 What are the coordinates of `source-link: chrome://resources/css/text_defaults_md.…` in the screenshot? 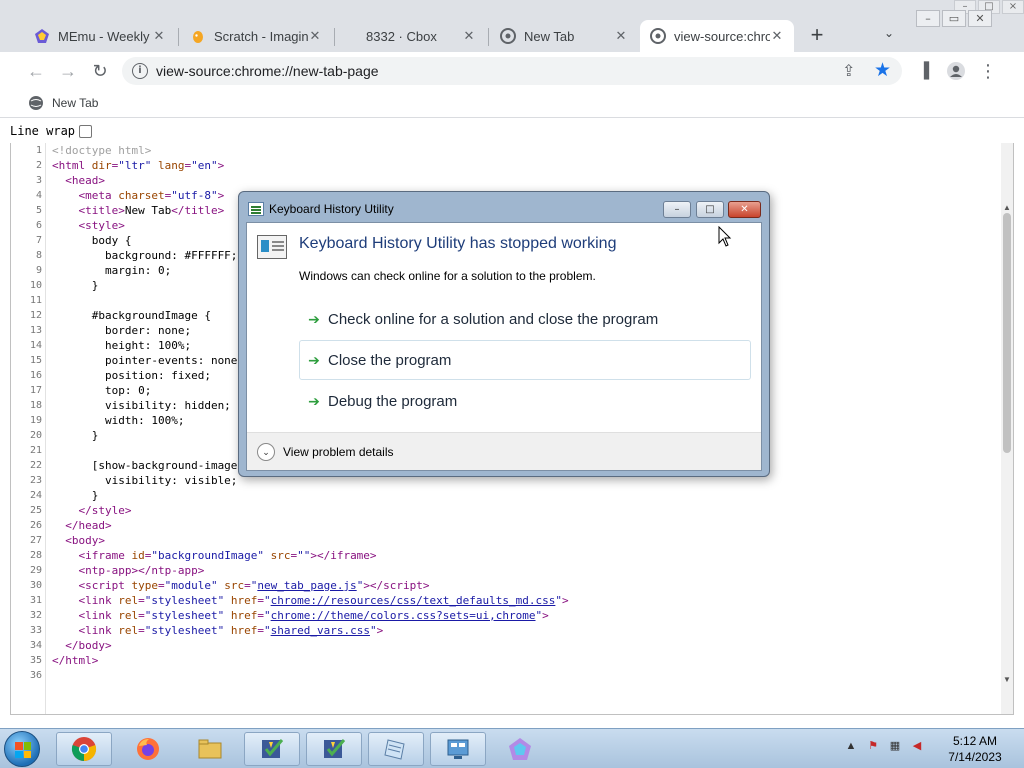 It's located at (413, 600).